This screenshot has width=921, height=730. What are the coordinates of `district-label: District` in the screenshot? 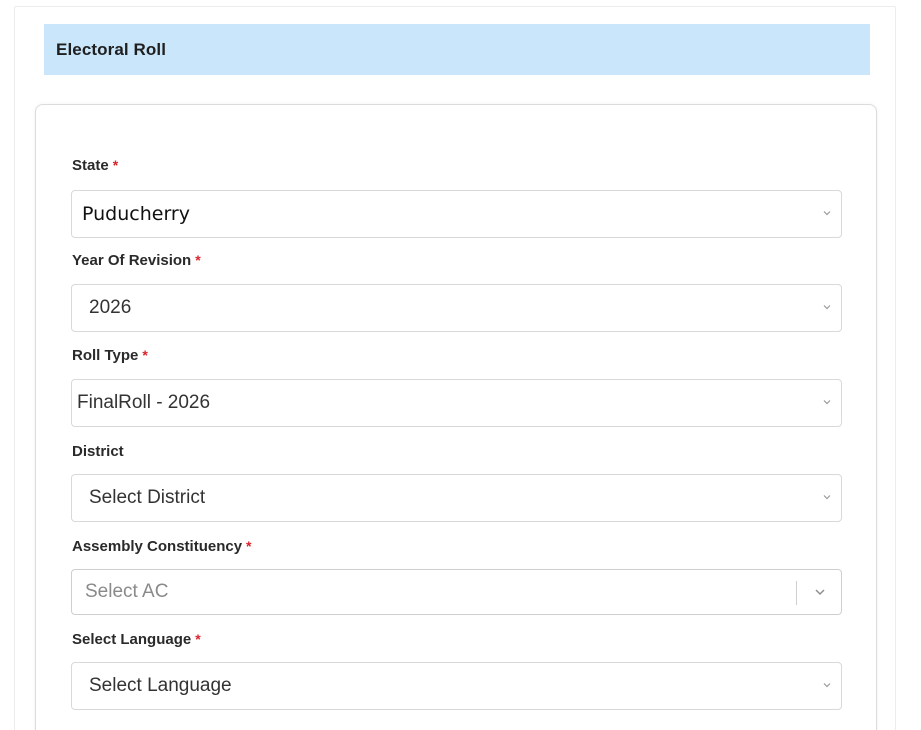 It's located at (98, 451).